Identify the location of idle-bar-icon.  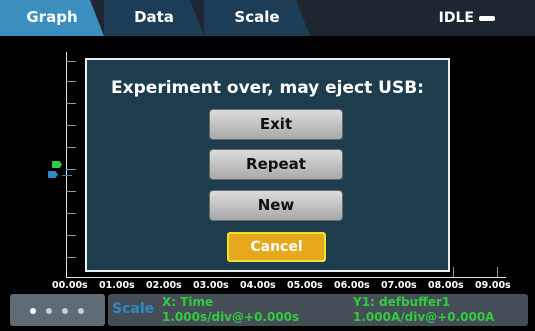
(487, 18).